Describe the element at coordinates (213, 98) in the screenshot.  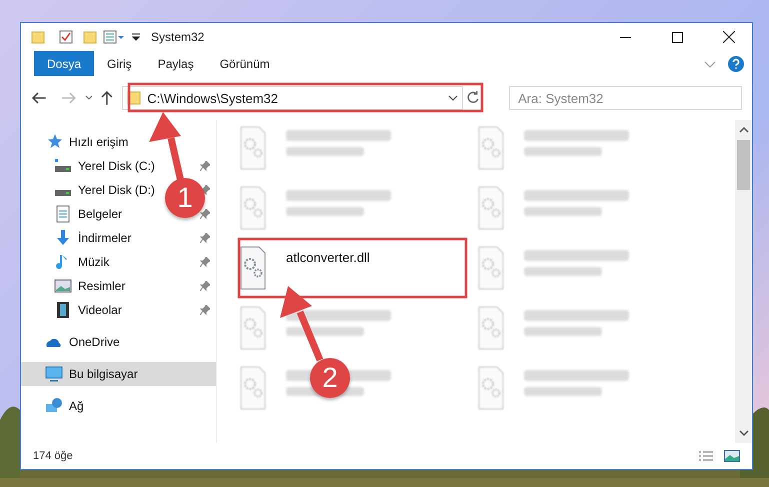
I see `address-text: C:\Windows\System32` at that location.